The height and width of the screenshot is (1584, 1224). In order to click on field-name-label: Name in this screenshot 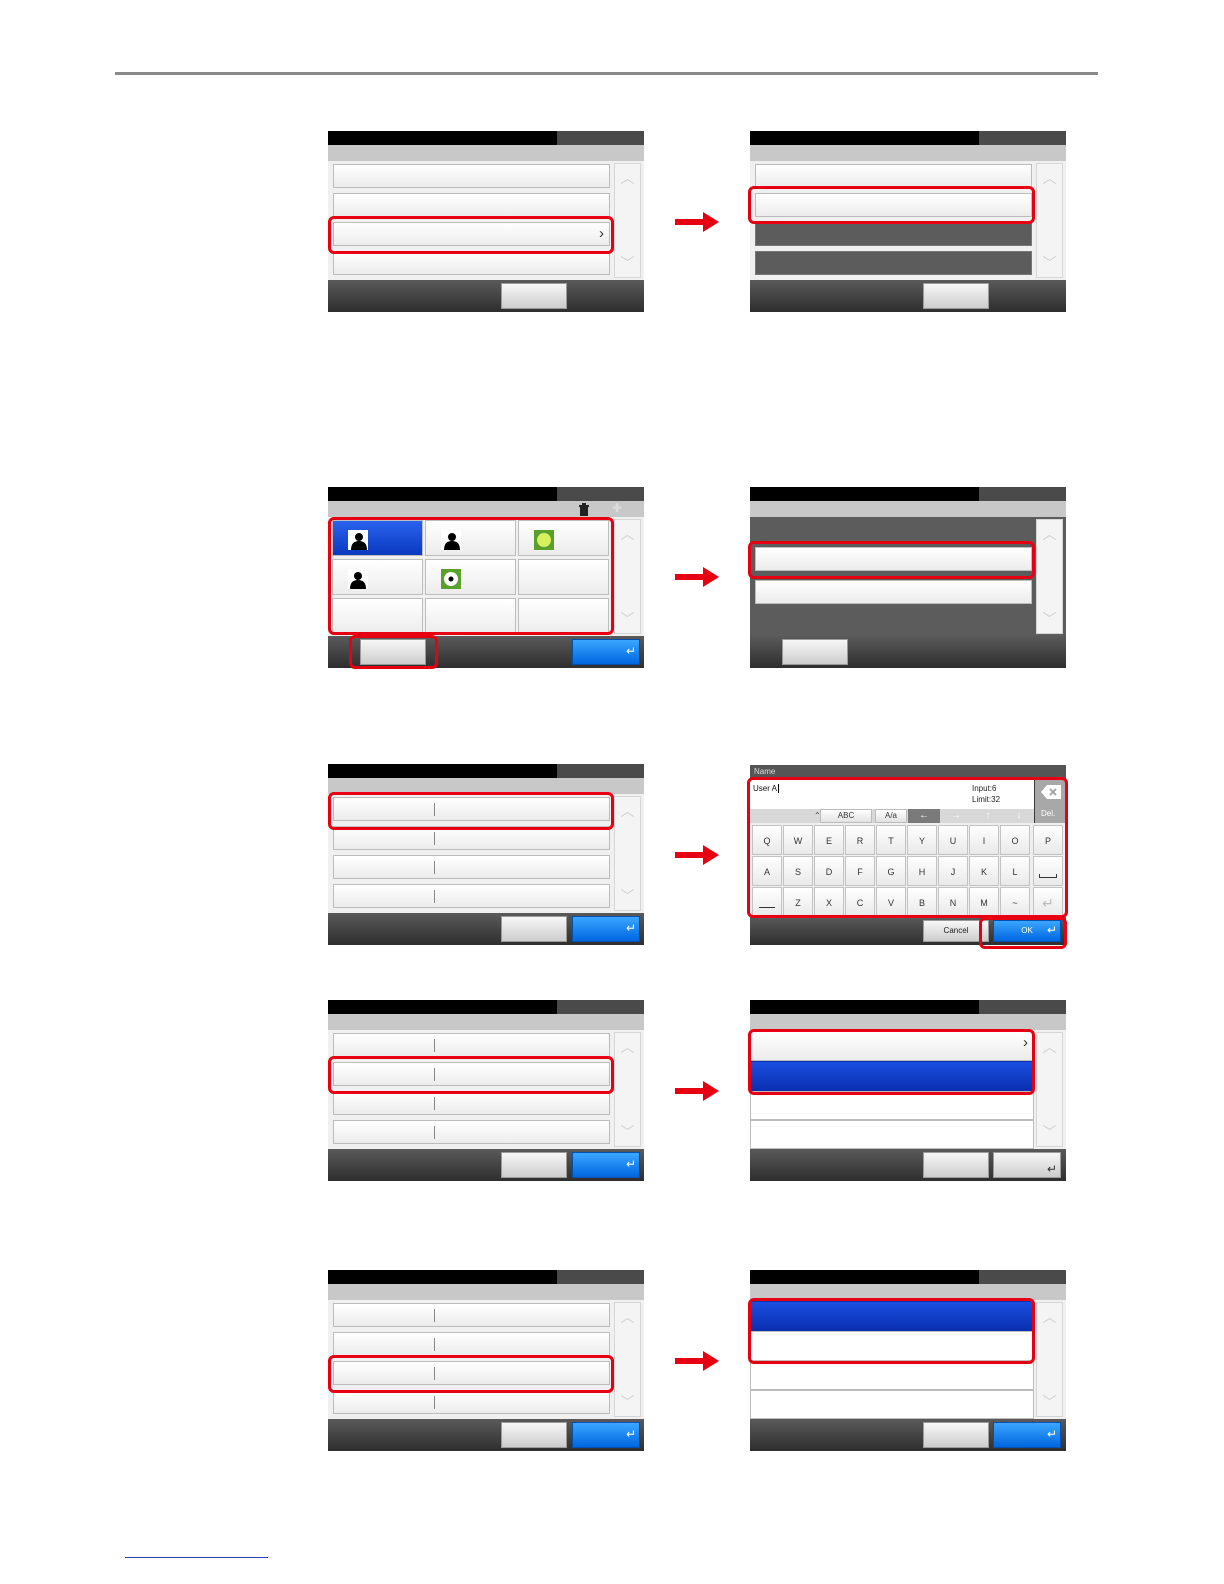, I will do `click(765, 771)`.